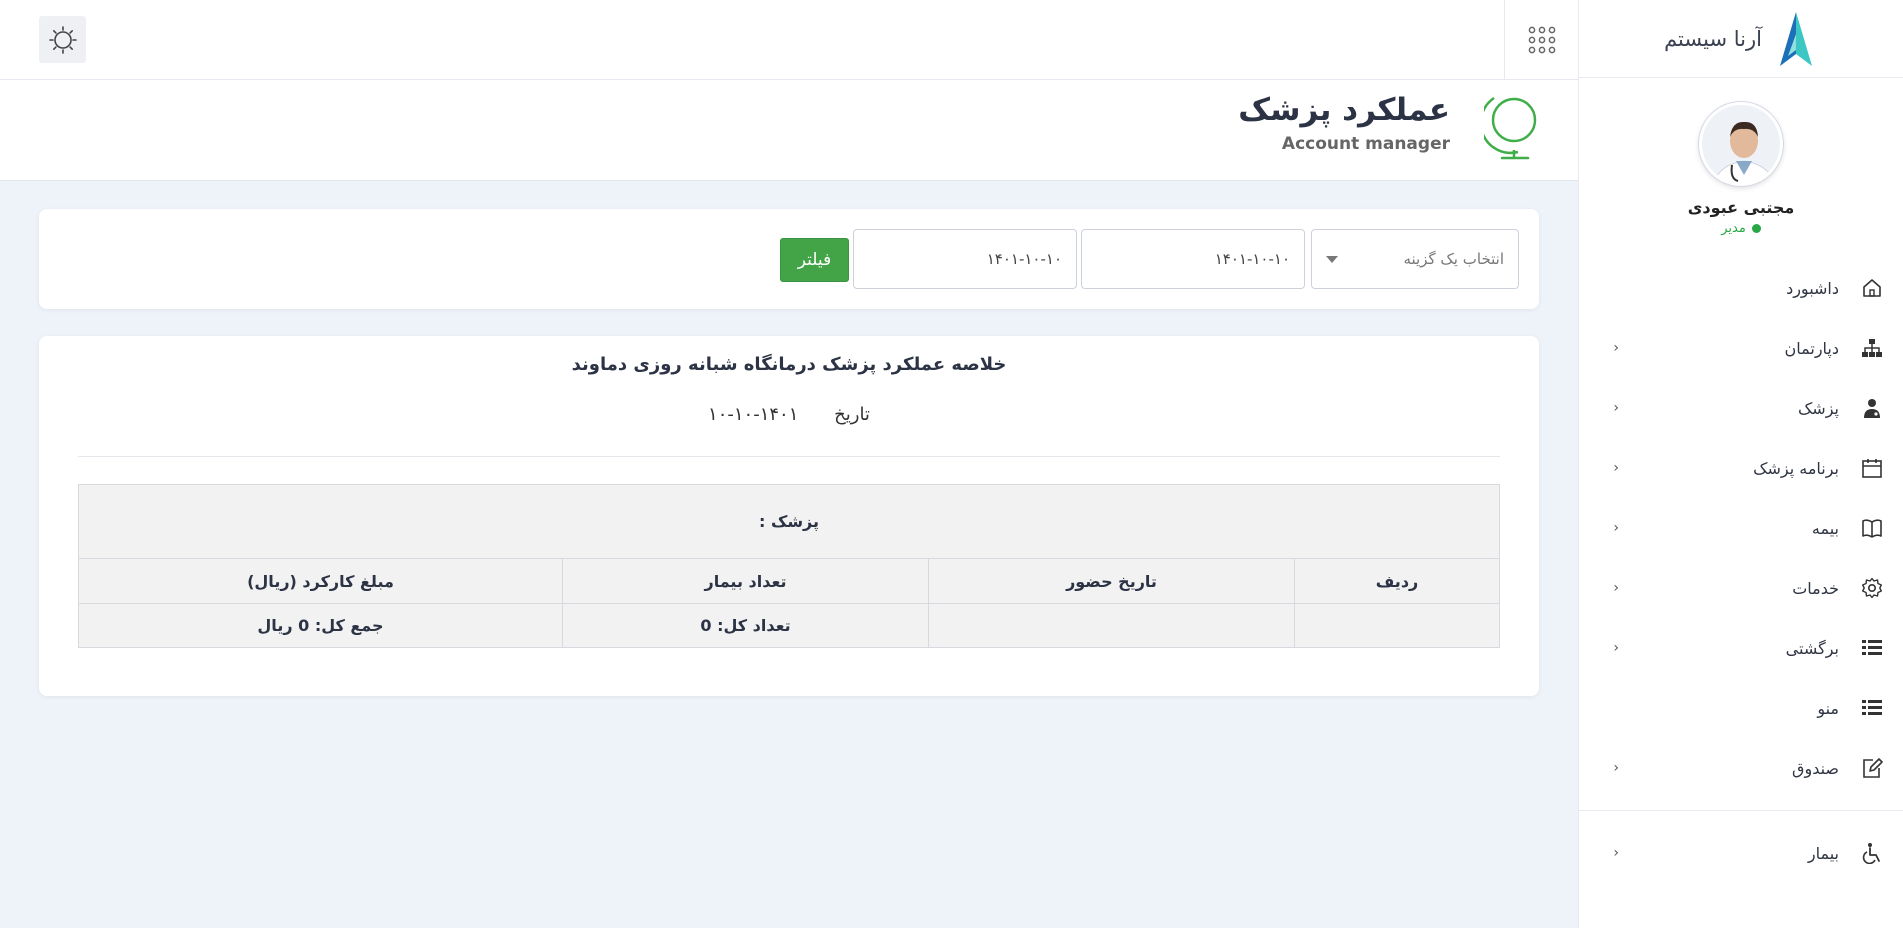 The width and height of the screenshot is (1903, 928). I want to click on report-date-label: تاریخ, so click(852, 414).